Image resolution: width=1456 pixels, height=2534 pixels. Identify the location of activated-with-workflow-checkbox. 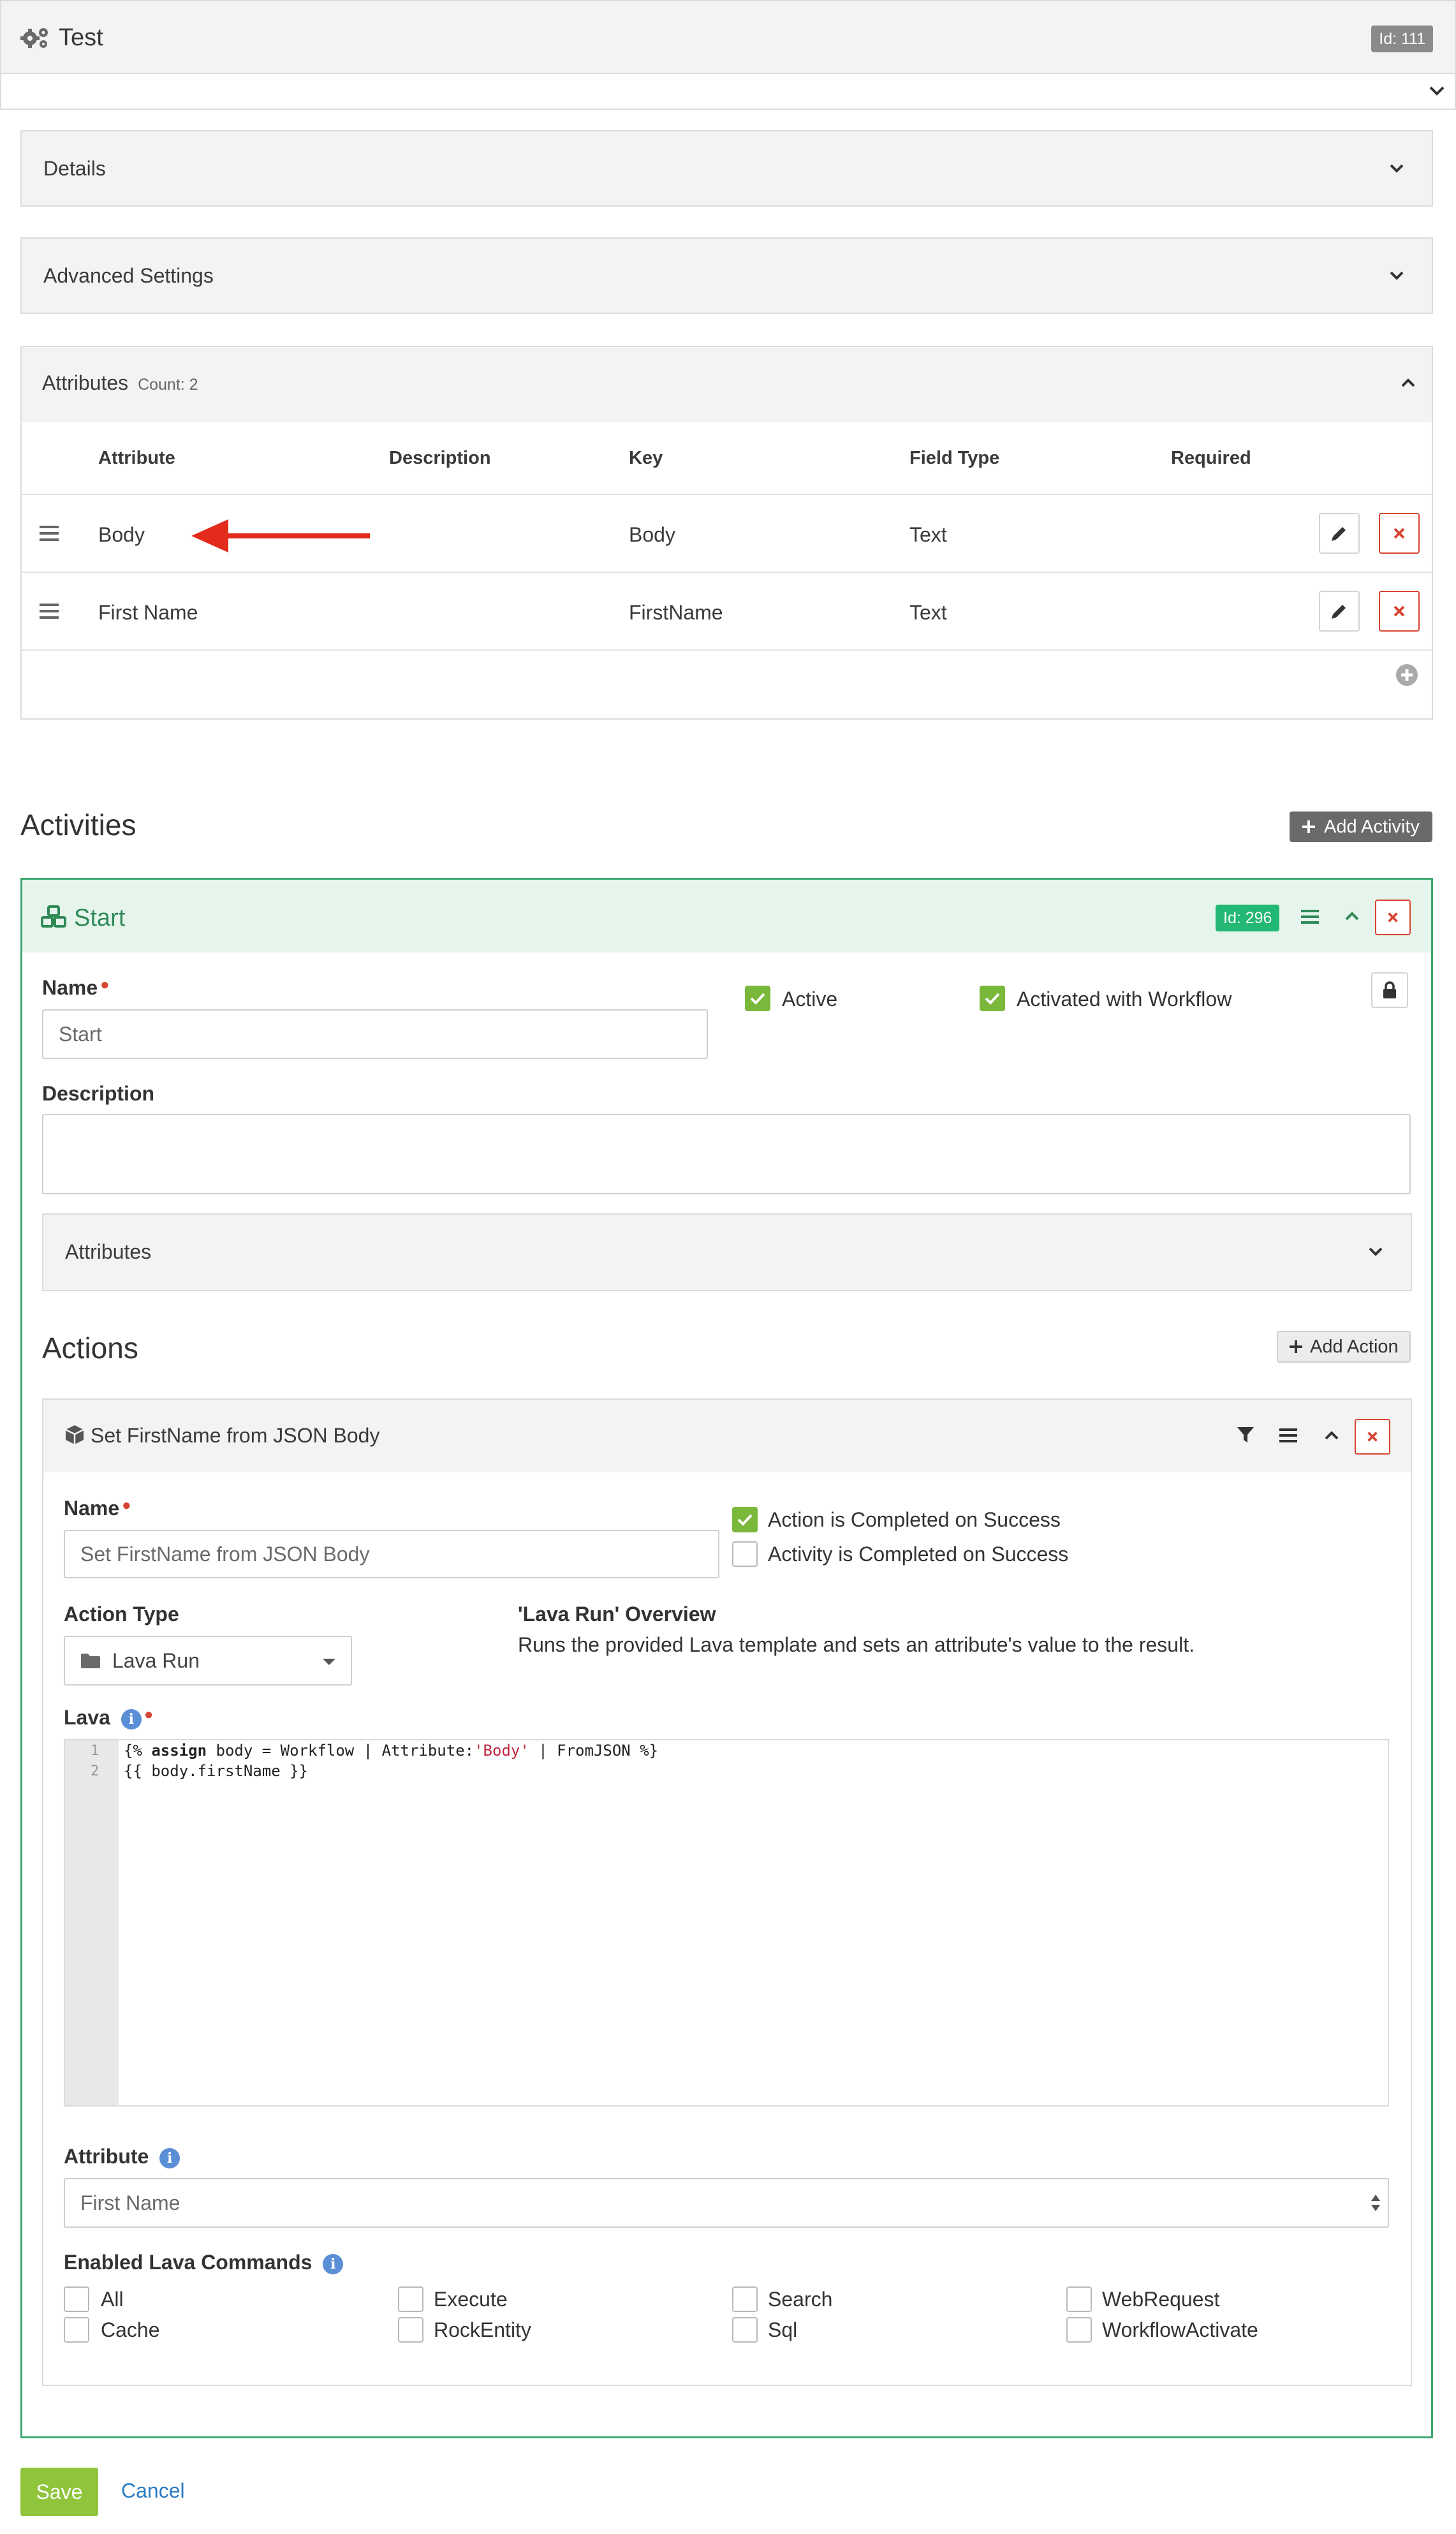
(992, 998).